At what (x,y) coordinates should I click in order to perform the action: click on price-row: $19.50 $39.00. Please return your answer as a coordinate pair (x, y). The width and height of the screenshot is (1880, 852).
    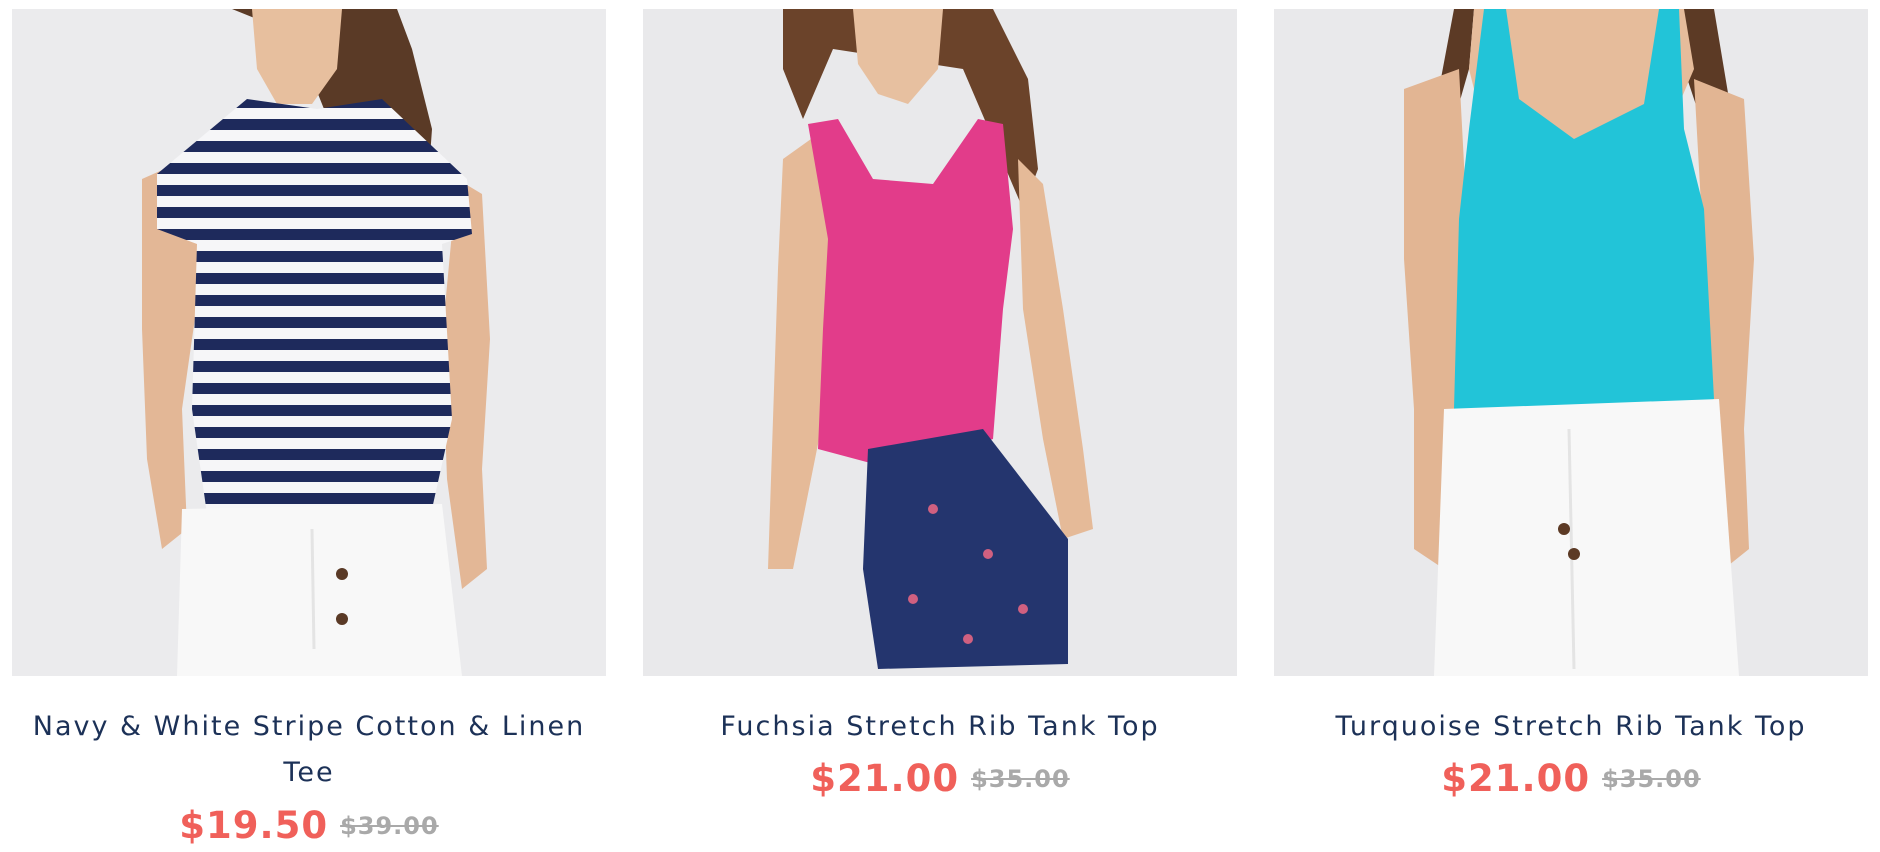
    Looking at the image, I should click on (309, 825).